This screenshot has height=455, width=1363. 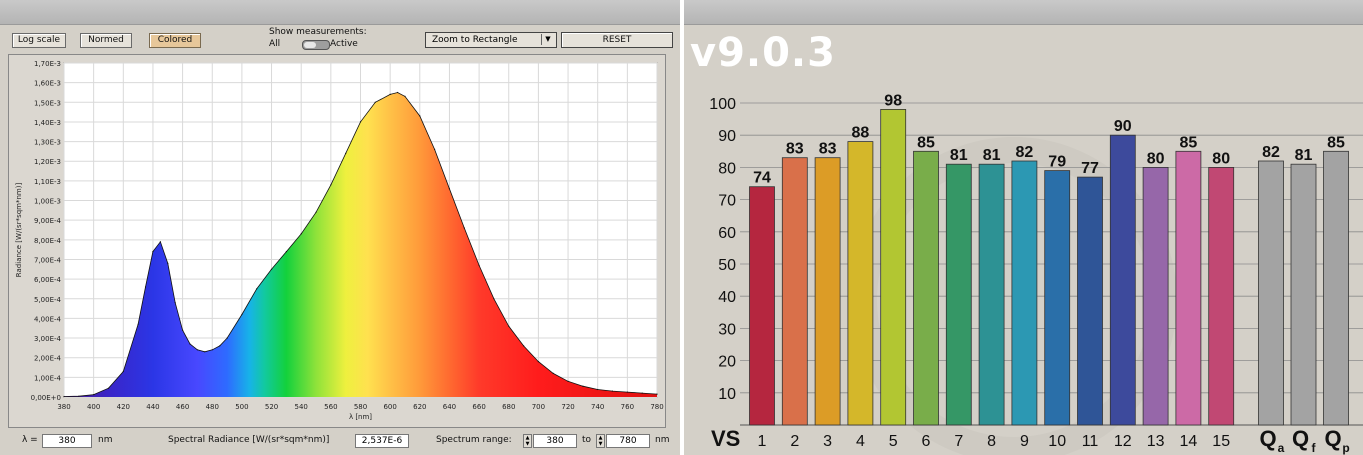 What do you see at coordinates (1189, 441) in the screenshot?
I see `category-label: 14` at bounding box center [1189, 441].